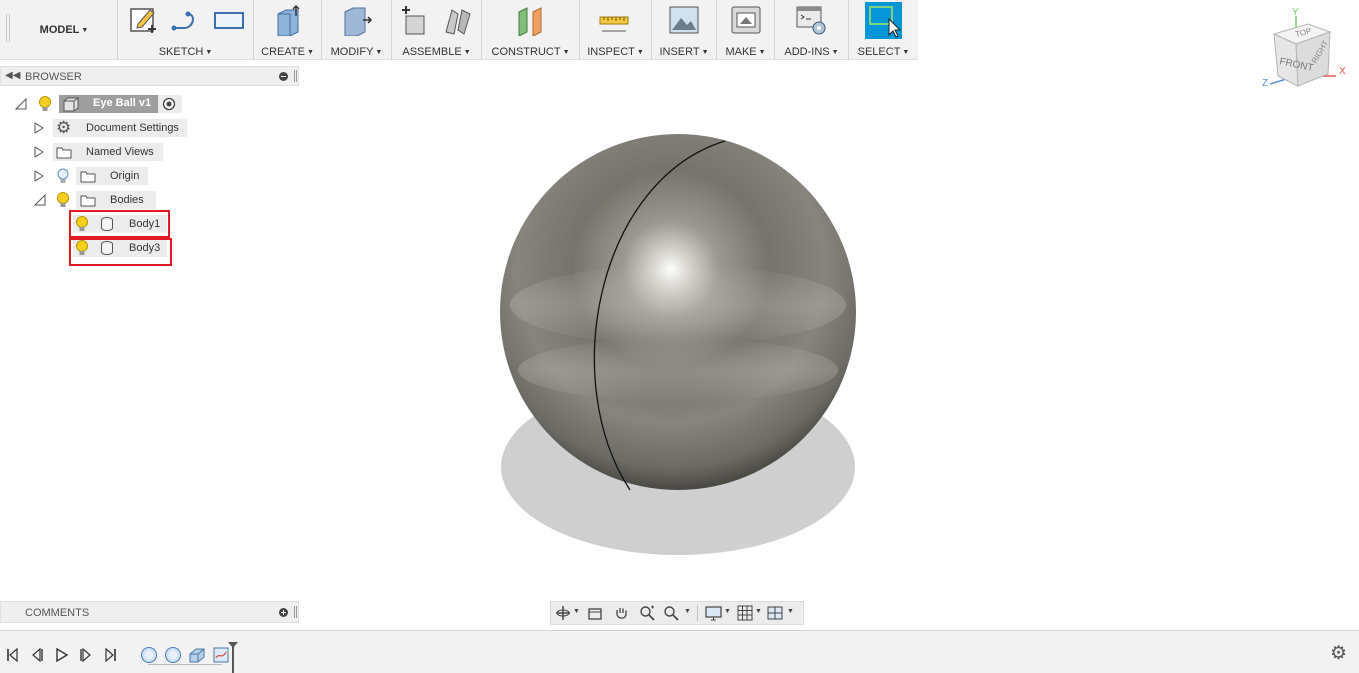  I want to click on browser-item-document-settings: Document Settings ⚙, so click(149, 128).